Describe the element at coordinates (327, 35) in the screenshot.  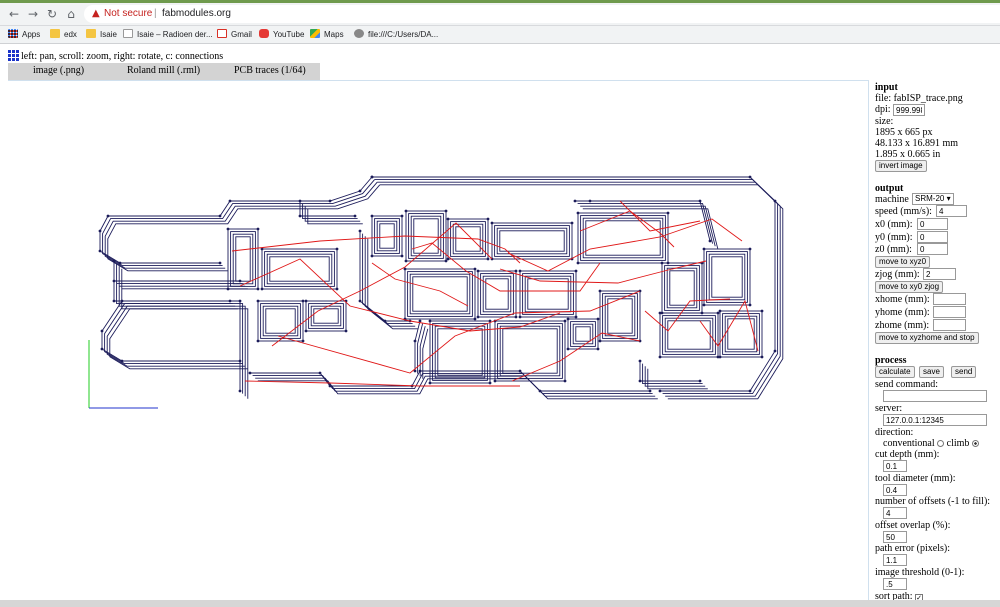
I see `bookmark-maps: Maps` at that location.